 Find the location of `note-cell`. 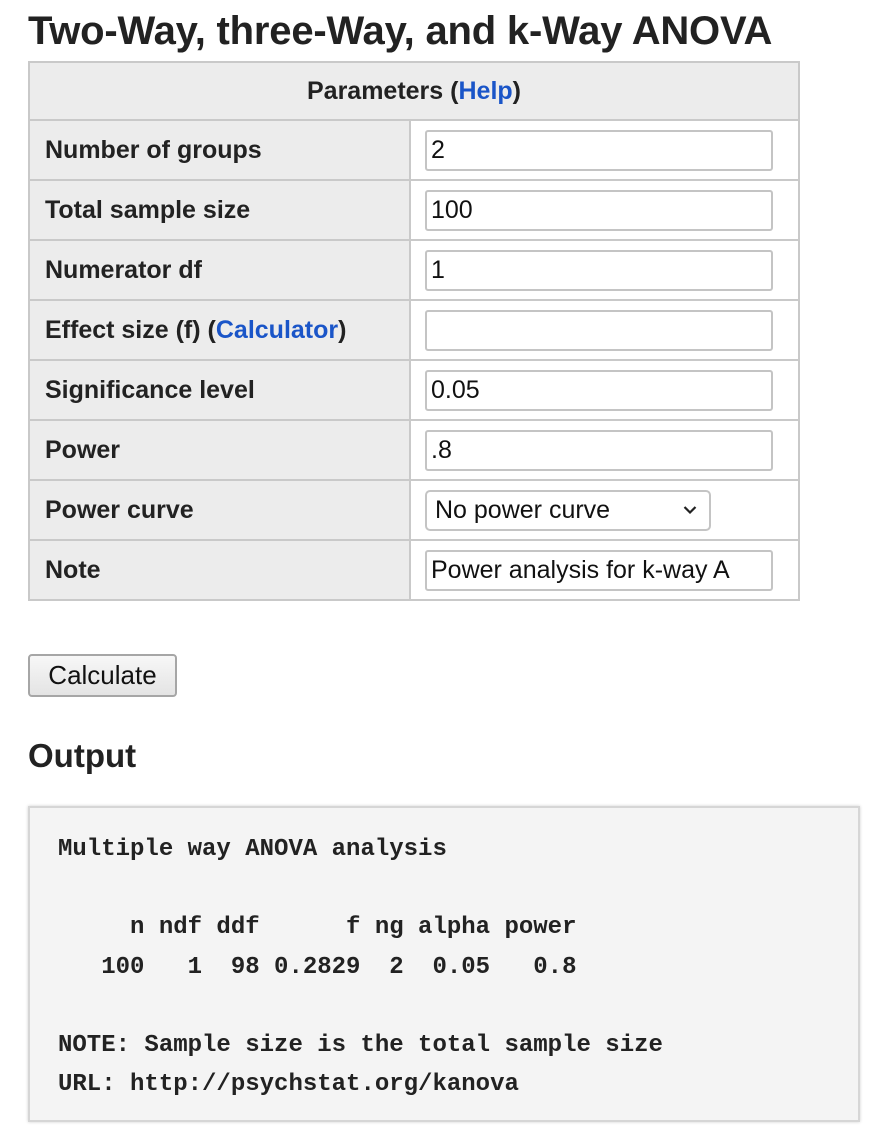

note-cell is located at coordinates (604, 570).